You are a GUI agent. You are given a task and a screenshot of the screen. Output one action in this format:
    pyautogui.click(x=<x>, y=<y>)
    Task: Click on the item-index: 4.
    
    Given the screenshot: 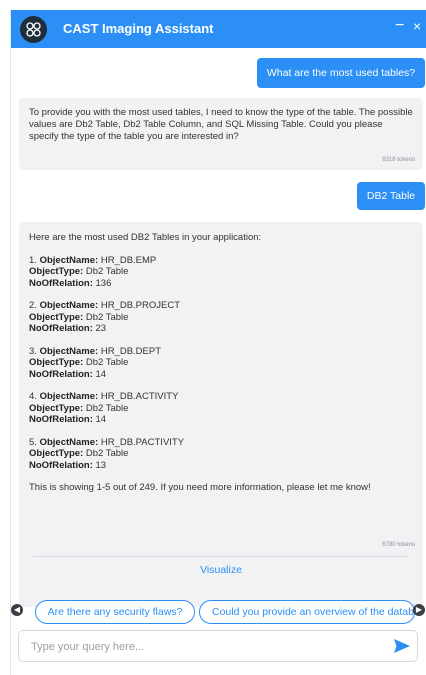 What is the action you would take?
    pyautogui.click(x=33, y=396)
    